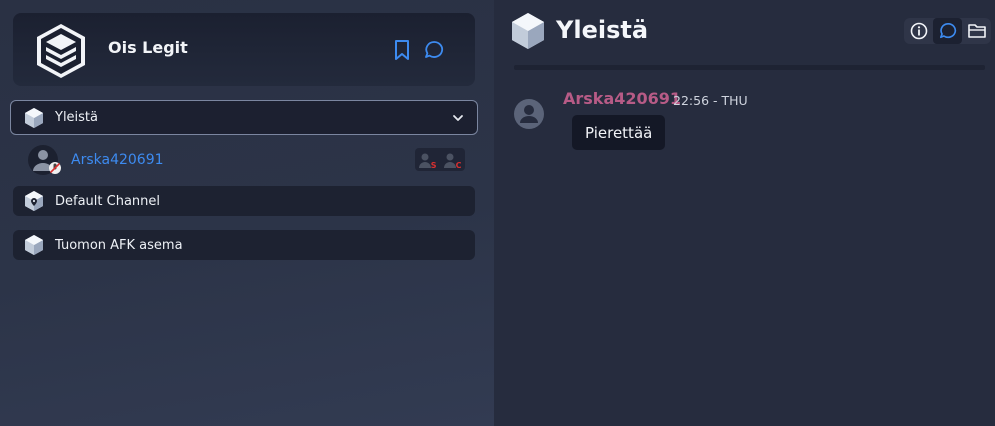 The image size is (995, 426). I want to click on header-divider, so click(749, 67).